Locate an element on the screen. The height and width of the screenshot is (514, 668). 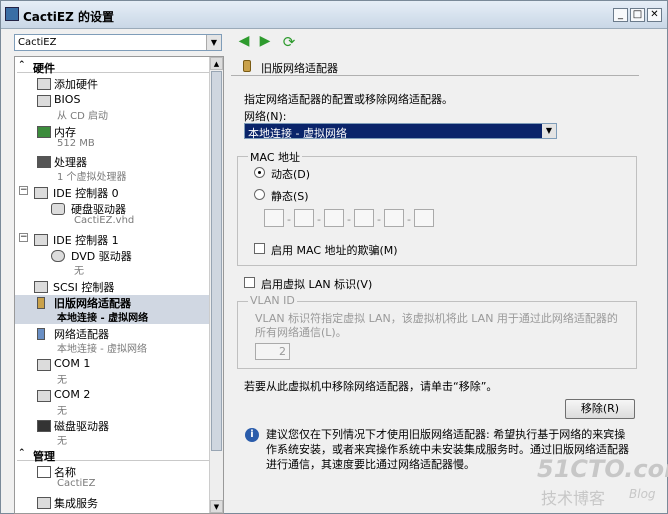
network-select-value: 本地连接 - 虚拟网络 is located at coordinates (297, 133).